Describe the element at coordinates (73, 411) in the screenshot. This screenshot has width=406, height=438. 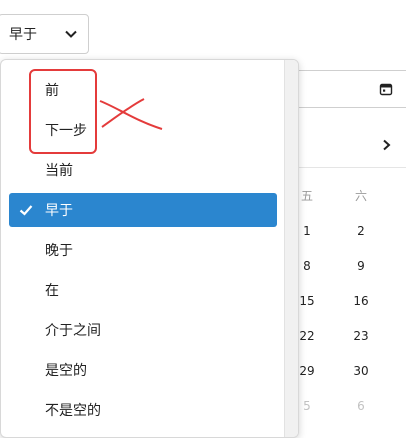
I see `menu-item-label: 不是空的` at that location.